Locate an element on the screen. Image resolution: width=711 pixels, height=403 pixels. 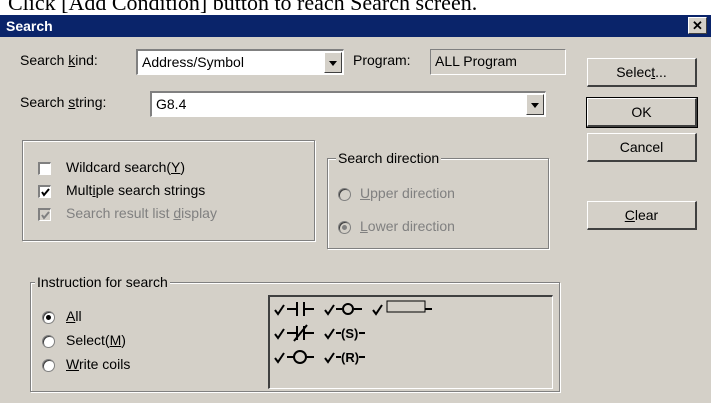
search-kind-label: Search kind: is located at coordinates (59, 60).